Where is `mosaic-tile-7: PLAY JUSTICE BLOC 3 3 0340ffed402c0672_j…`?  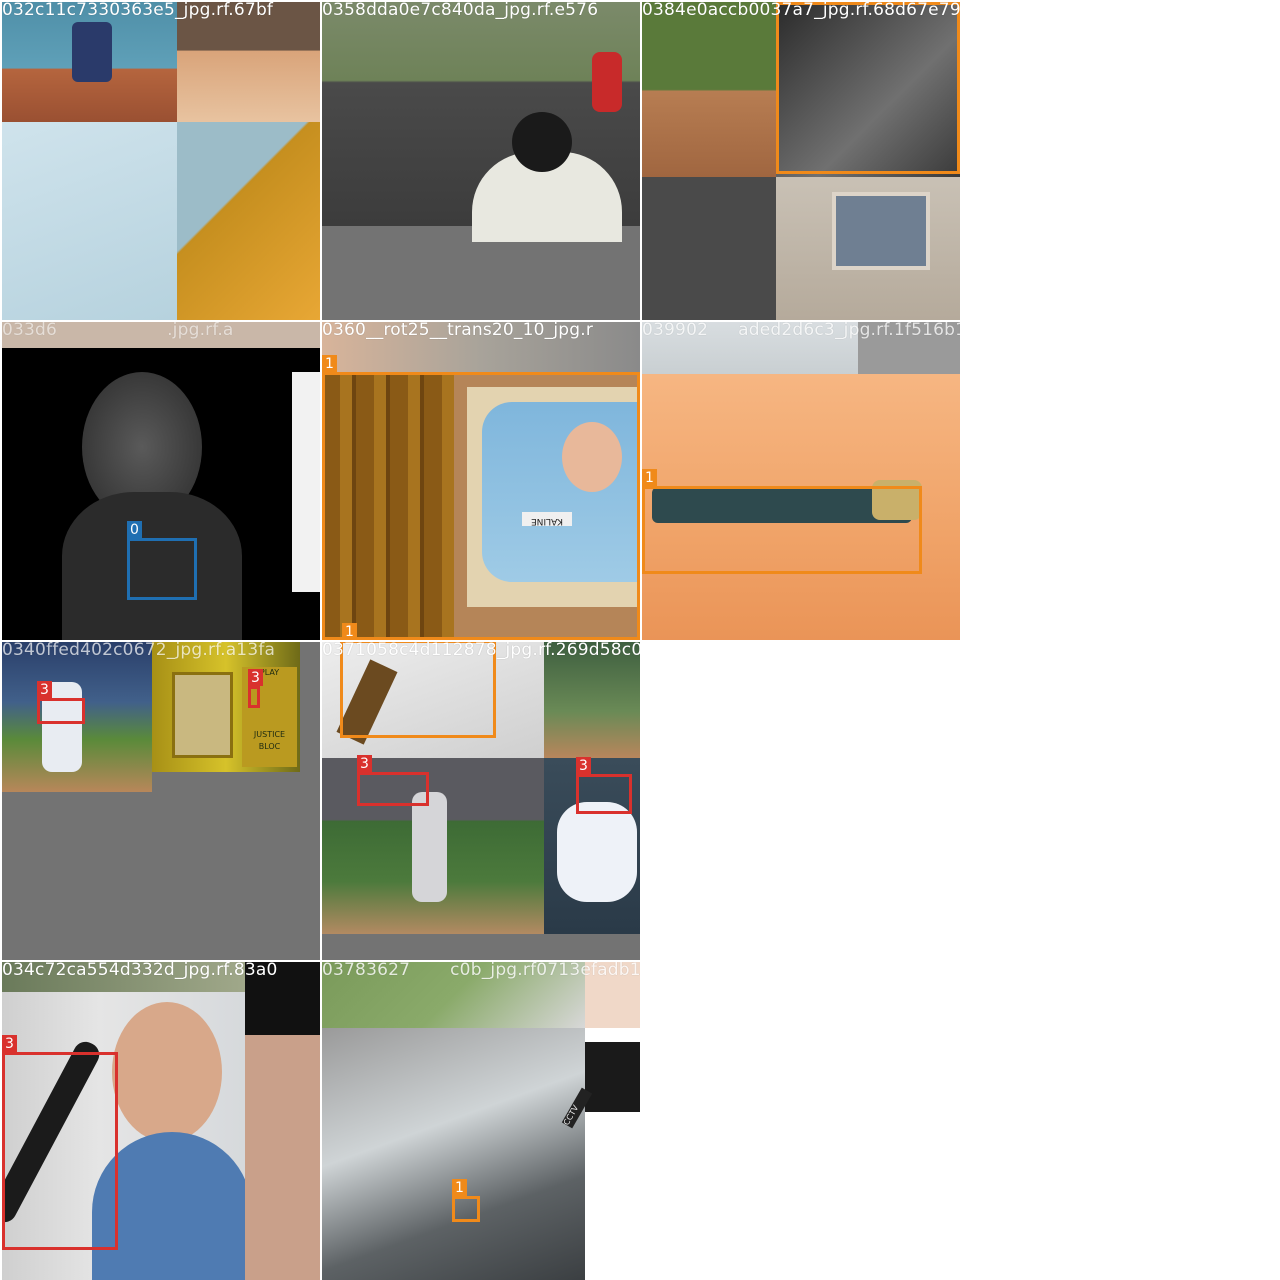 mosaic-tile-7: PLAY JUSTICE BLOC 3 3 0340ffed402c0672_j… is located at coordinates (161, 801).